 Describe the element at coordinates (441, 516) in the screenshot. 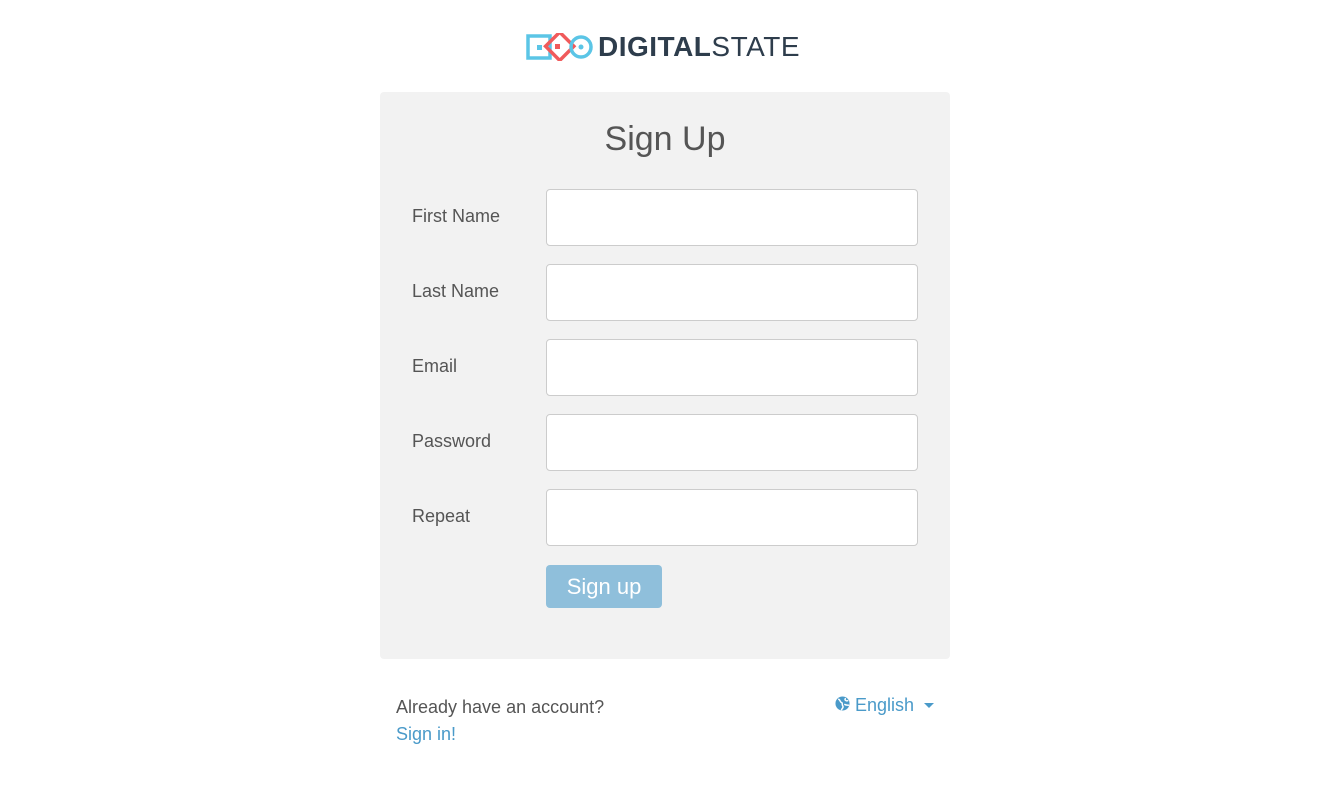

I see `repeat-password-label: Repeat` at that location.